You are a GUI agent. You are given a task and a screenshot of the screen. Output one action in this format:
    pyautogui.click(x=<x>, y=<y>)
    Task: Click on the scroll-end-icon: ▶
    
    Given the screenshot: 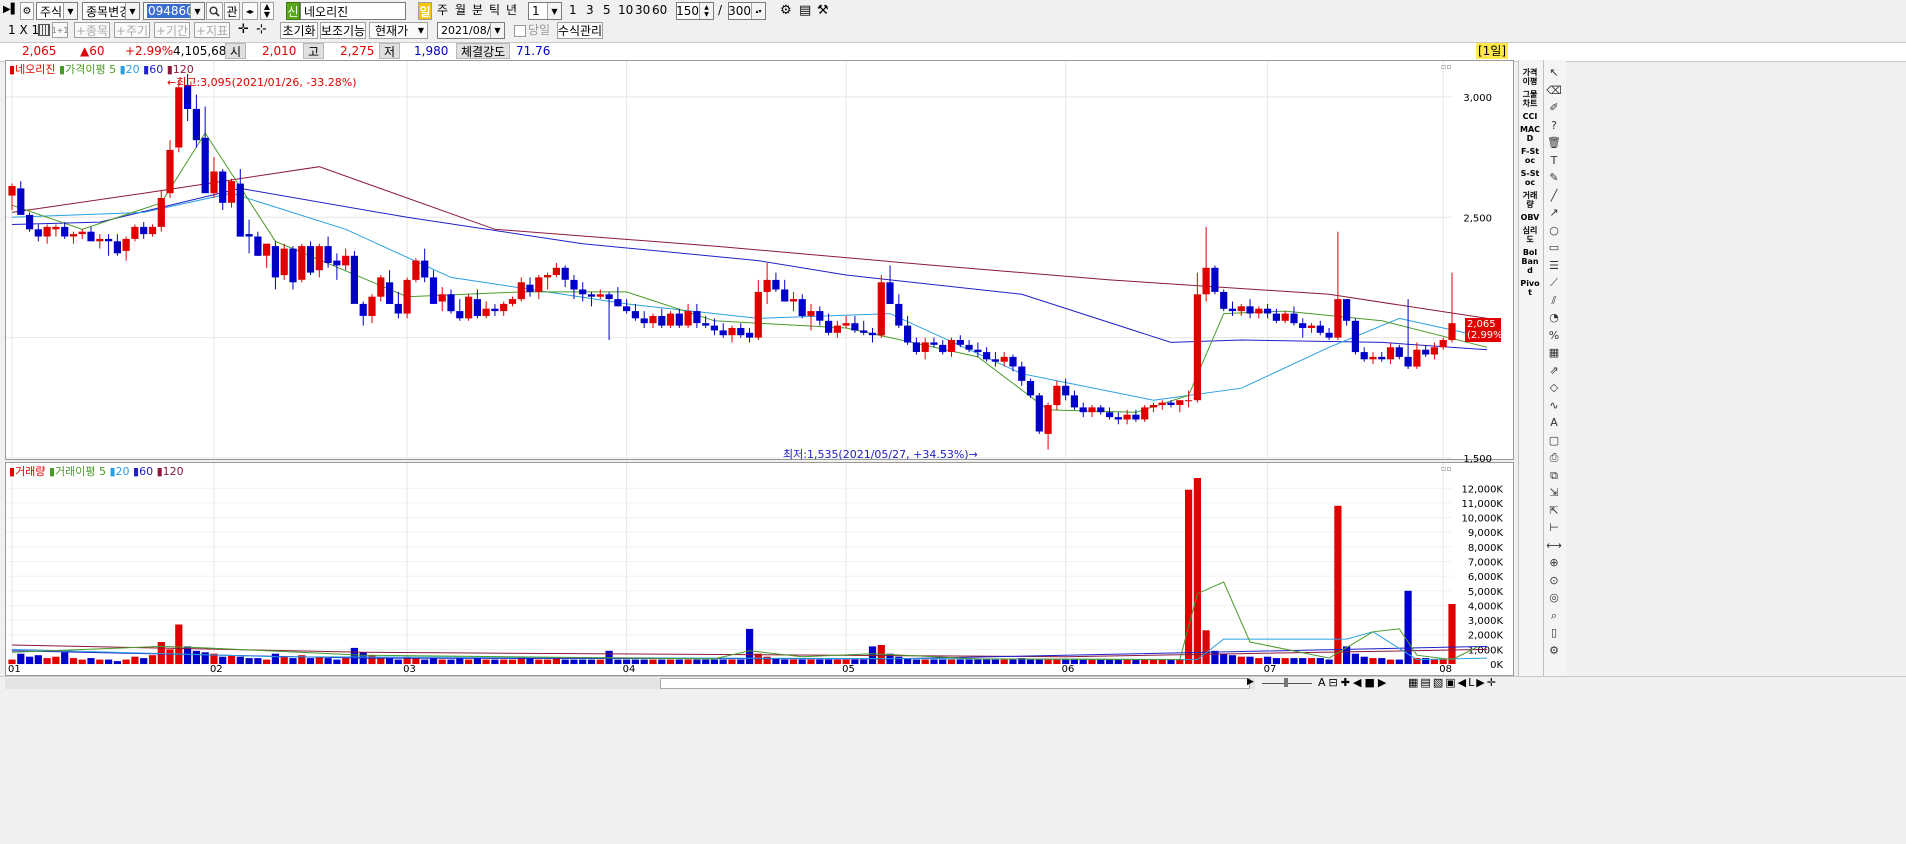 What is the action you would take?
    pyautogui.click(x=1481, y=682)
    